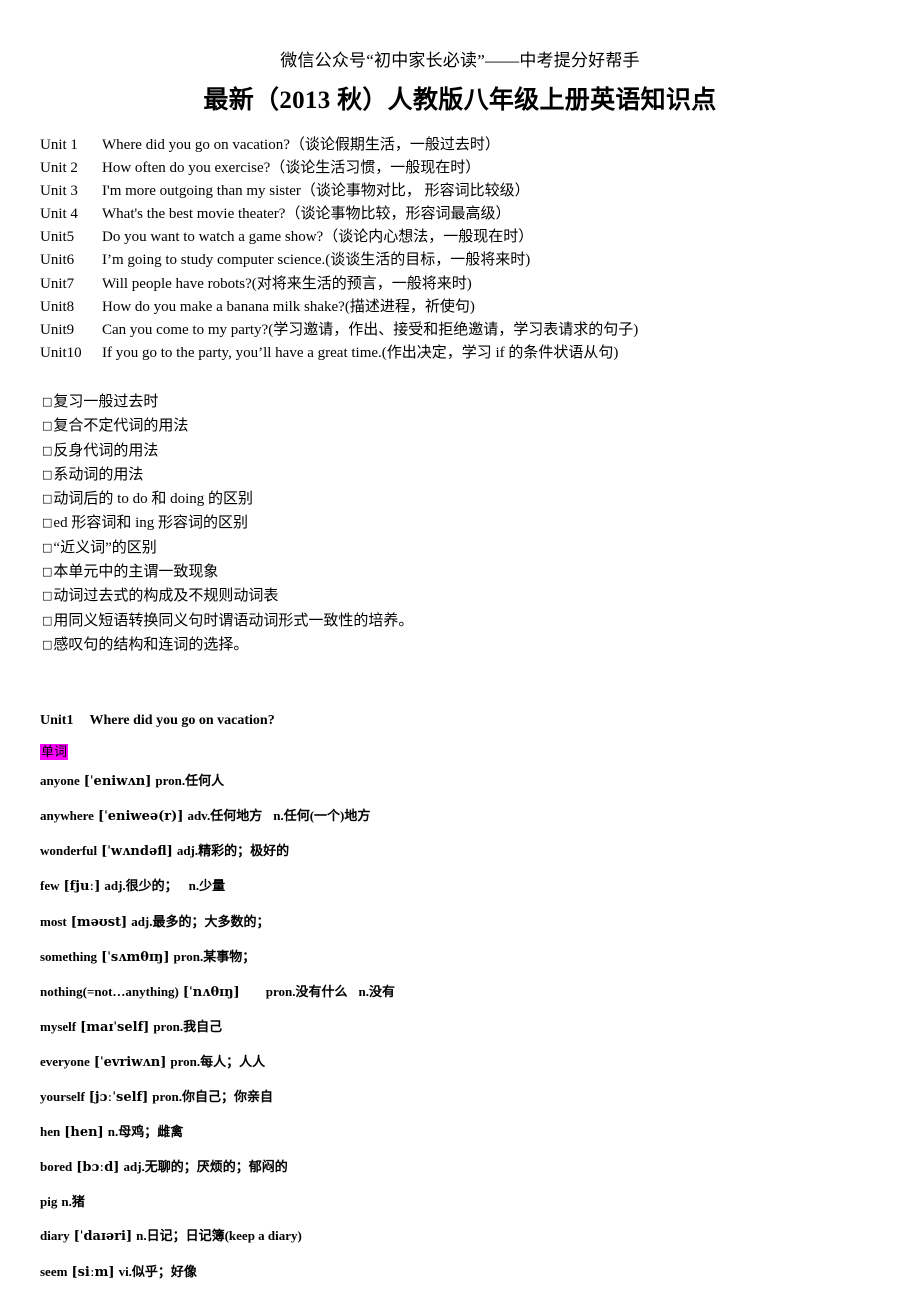 This screenshot has height=1302, width=920. I want to click on vocabulary-word: wonderful, so click(69, 851).